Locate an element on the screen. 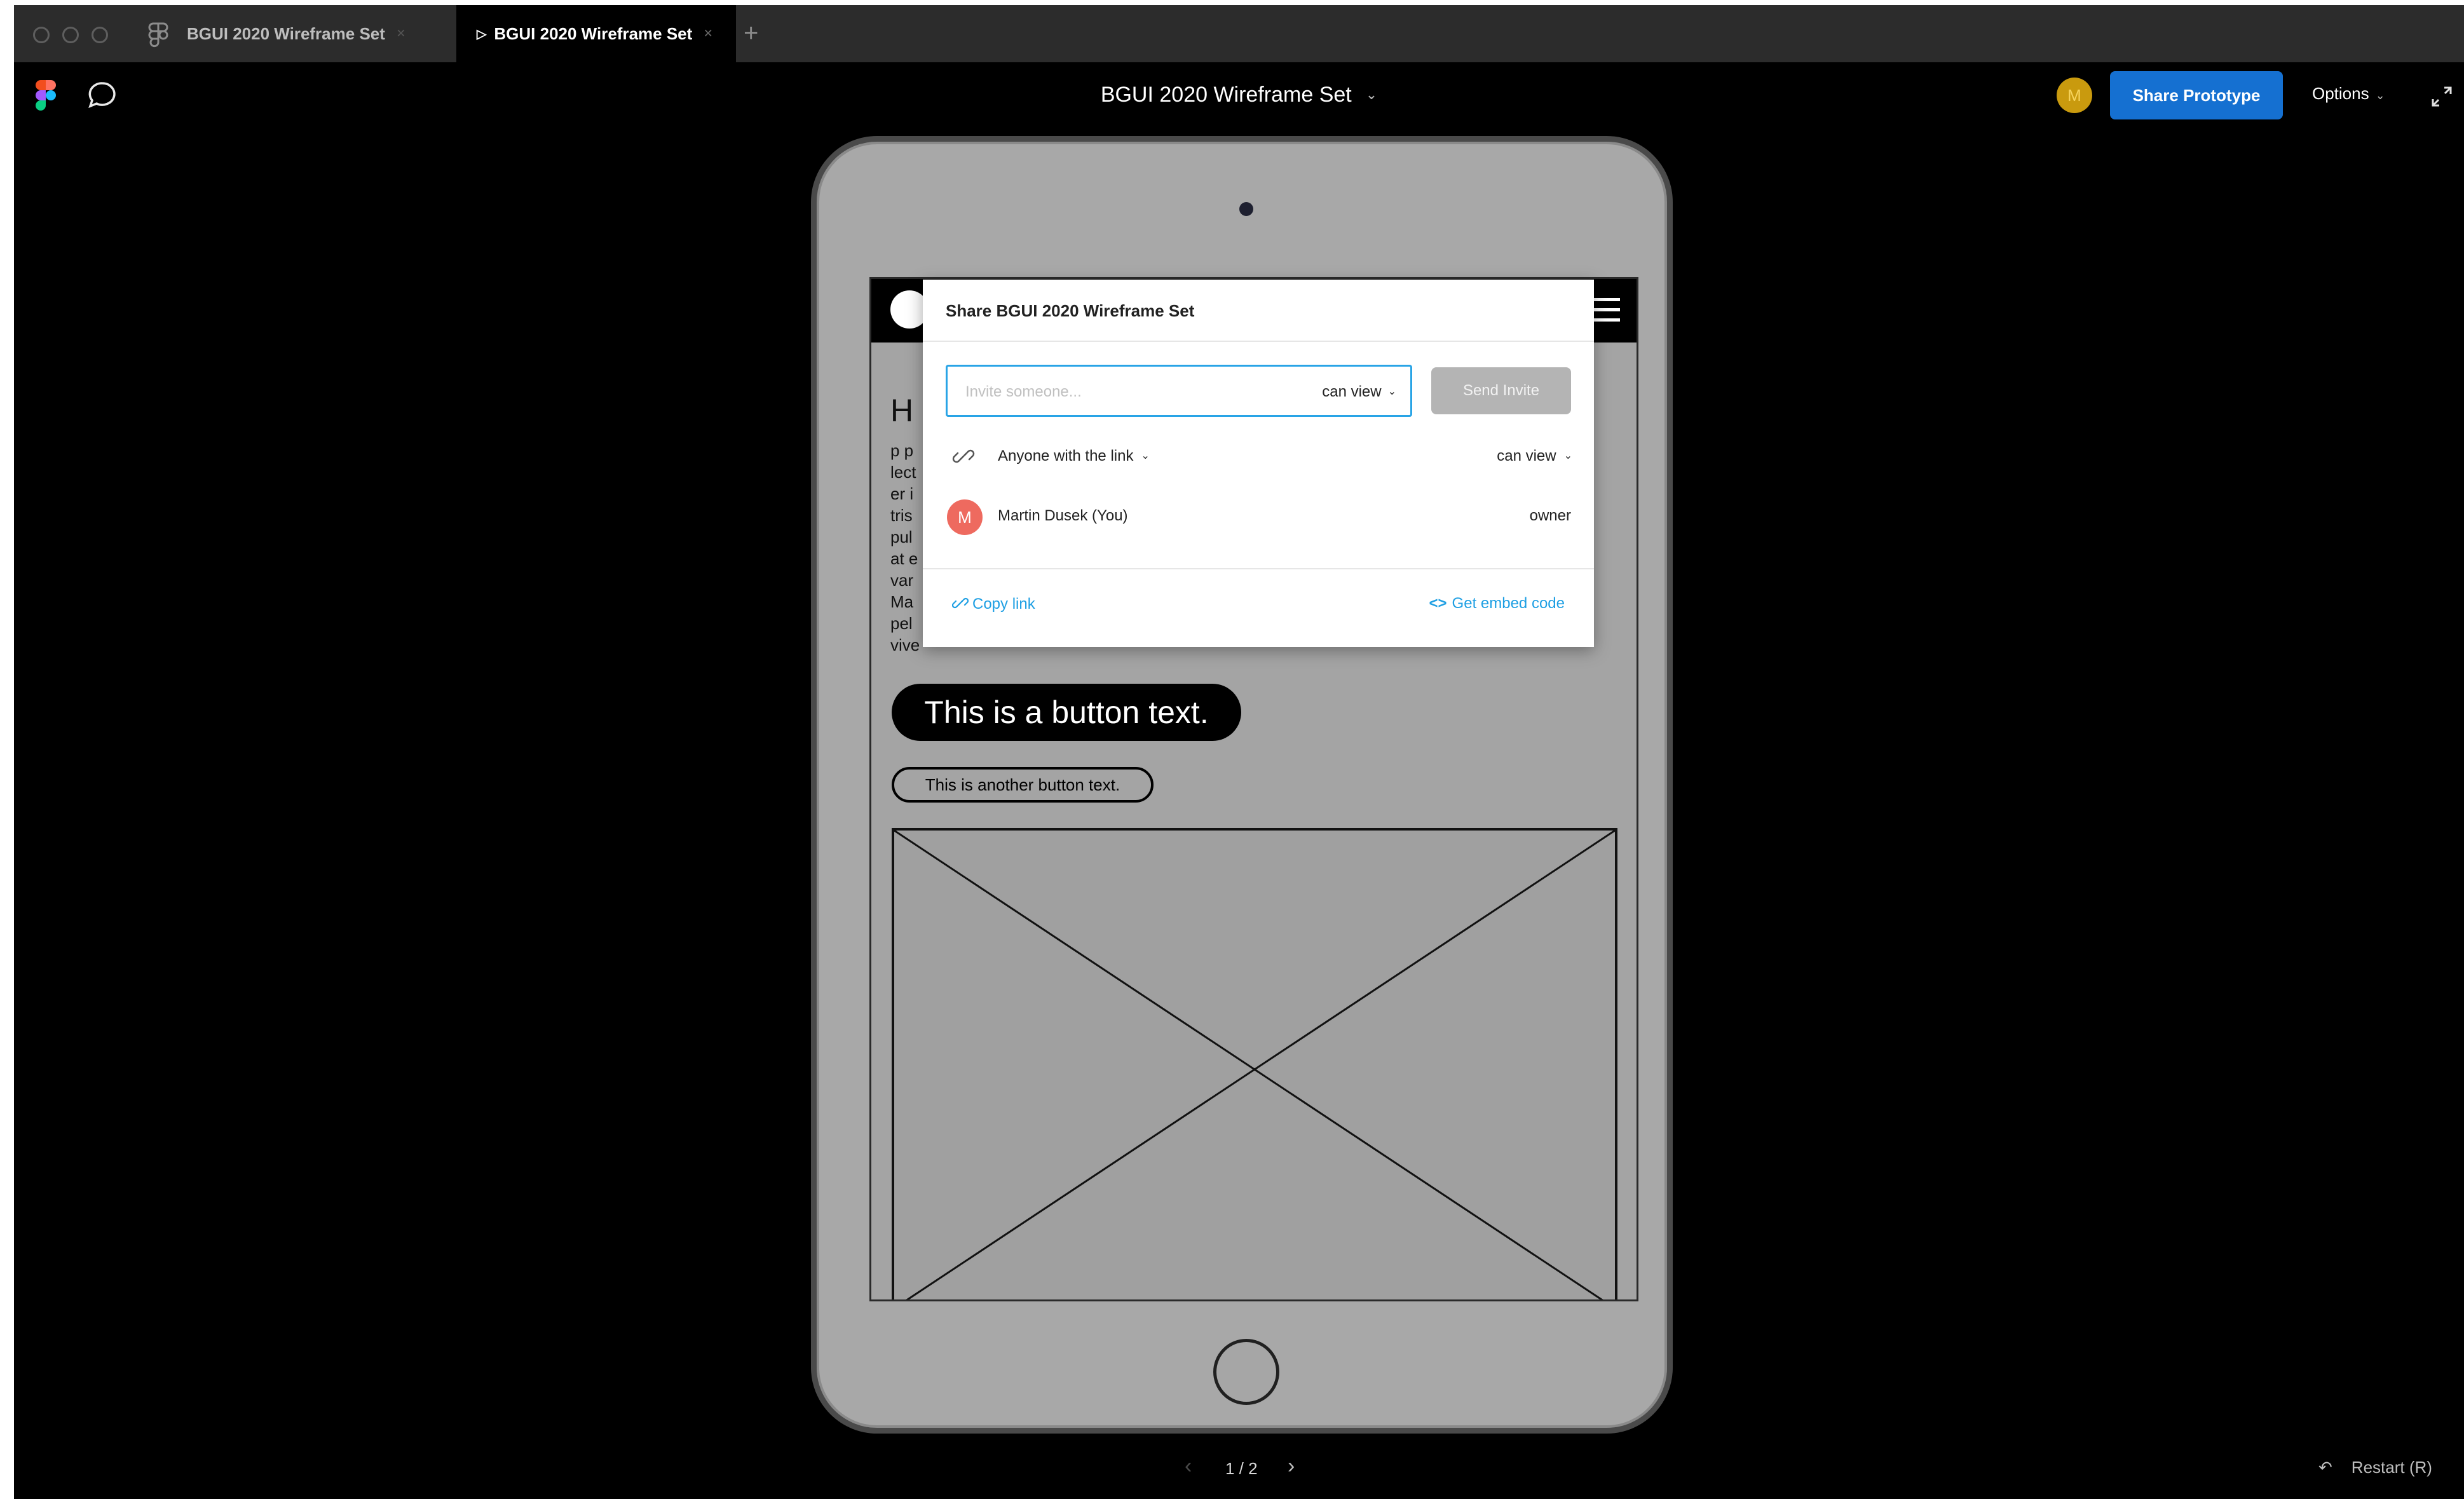  send-invite-button: Send Invite is located at coordinates (1501, 390).